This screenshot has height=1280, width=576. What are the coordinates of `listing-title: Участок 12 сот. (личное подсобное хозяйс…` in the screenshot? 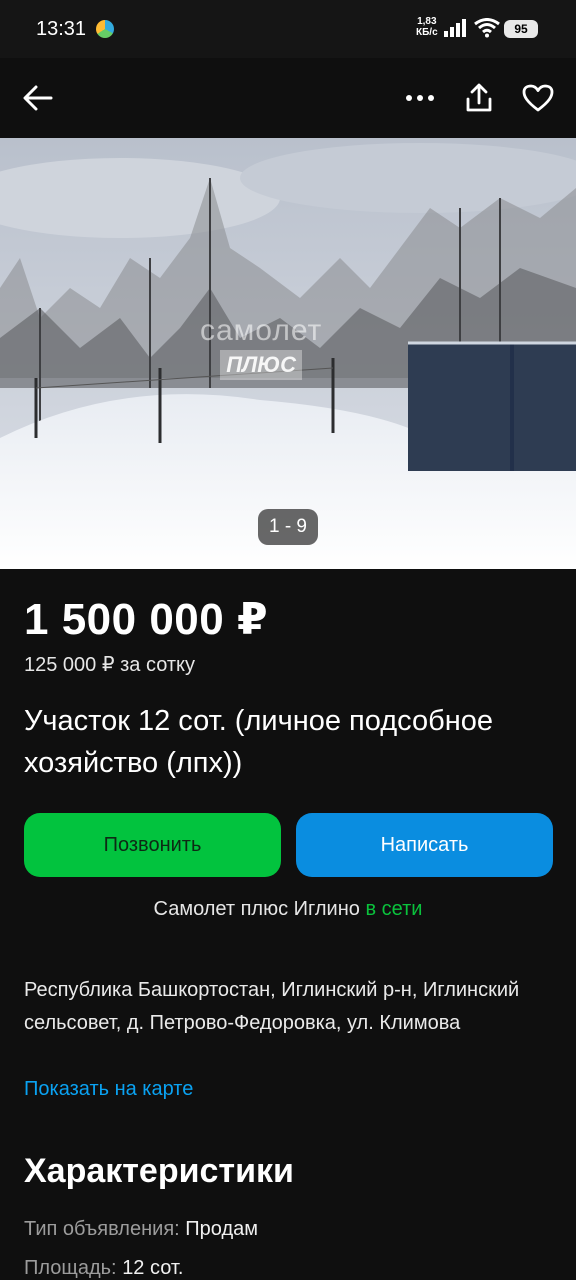 It's located at (258, 742).